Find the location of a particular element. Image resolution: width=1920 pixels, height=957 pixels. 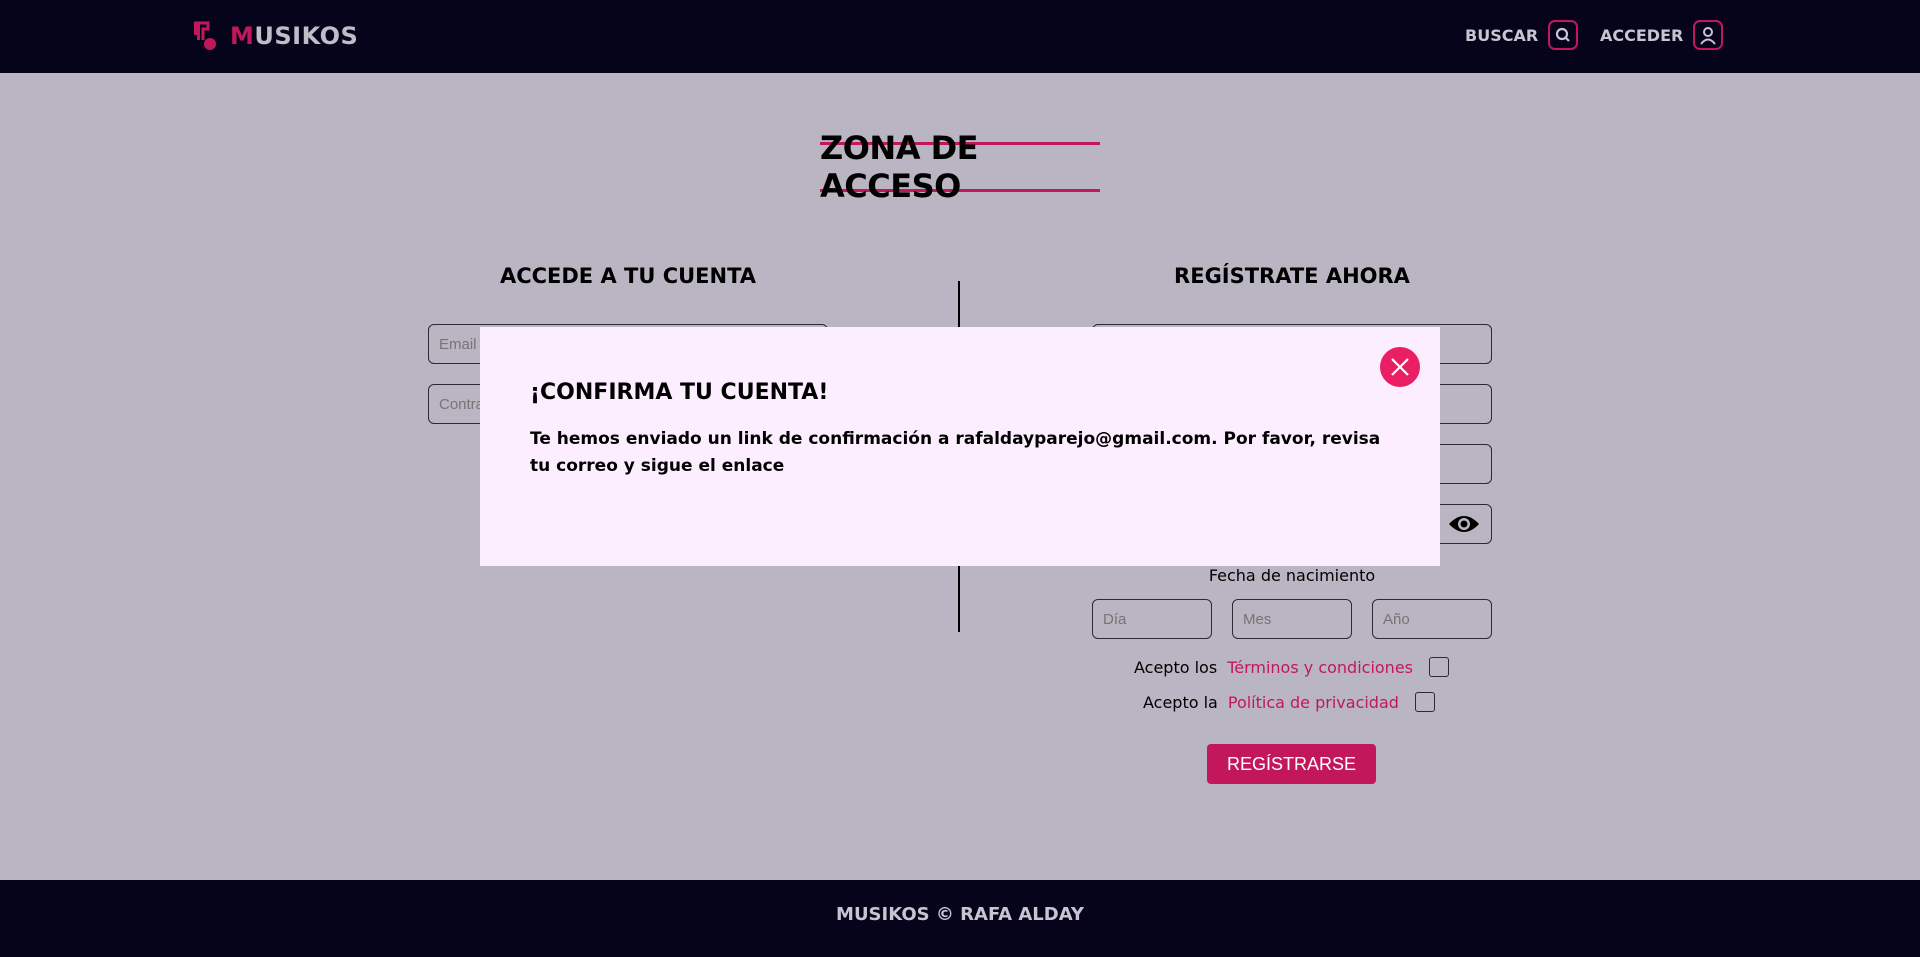

terms-row: Acepto los Términos y condiciones is located at coordinates (1291, 667).